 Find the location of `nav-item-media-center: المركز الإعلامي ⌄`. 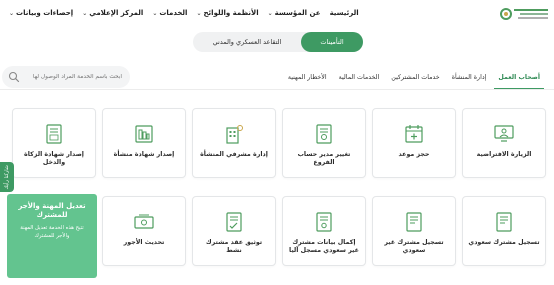

nav-item-media-center: المركز الإعلامي ⌄ is located at coordinates (112, 13).